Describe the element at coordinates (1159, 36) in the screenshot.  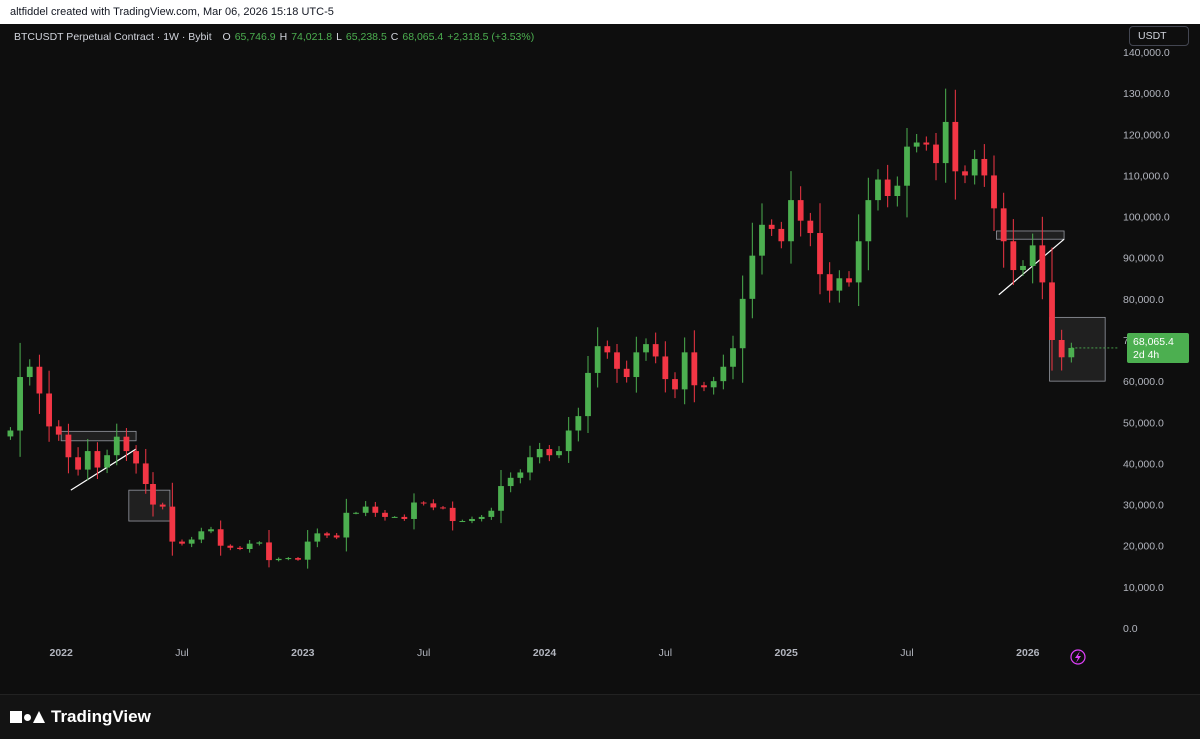
I see `currency-button: USDT` at that location.